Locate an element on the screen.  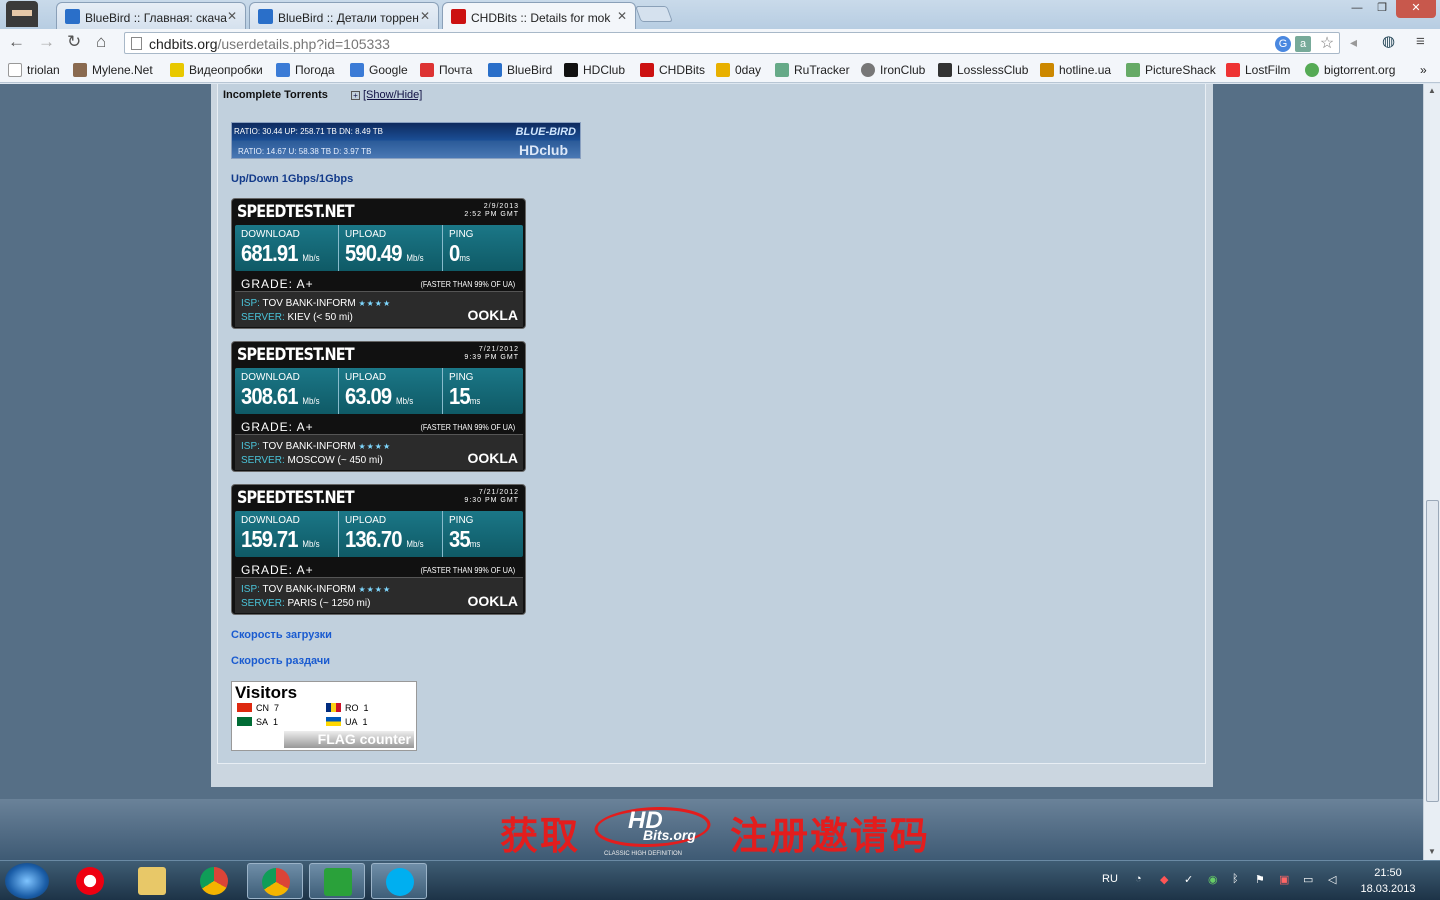
show-hide-toggle: + [Show/Hide] is located at coordinates (386, 95).